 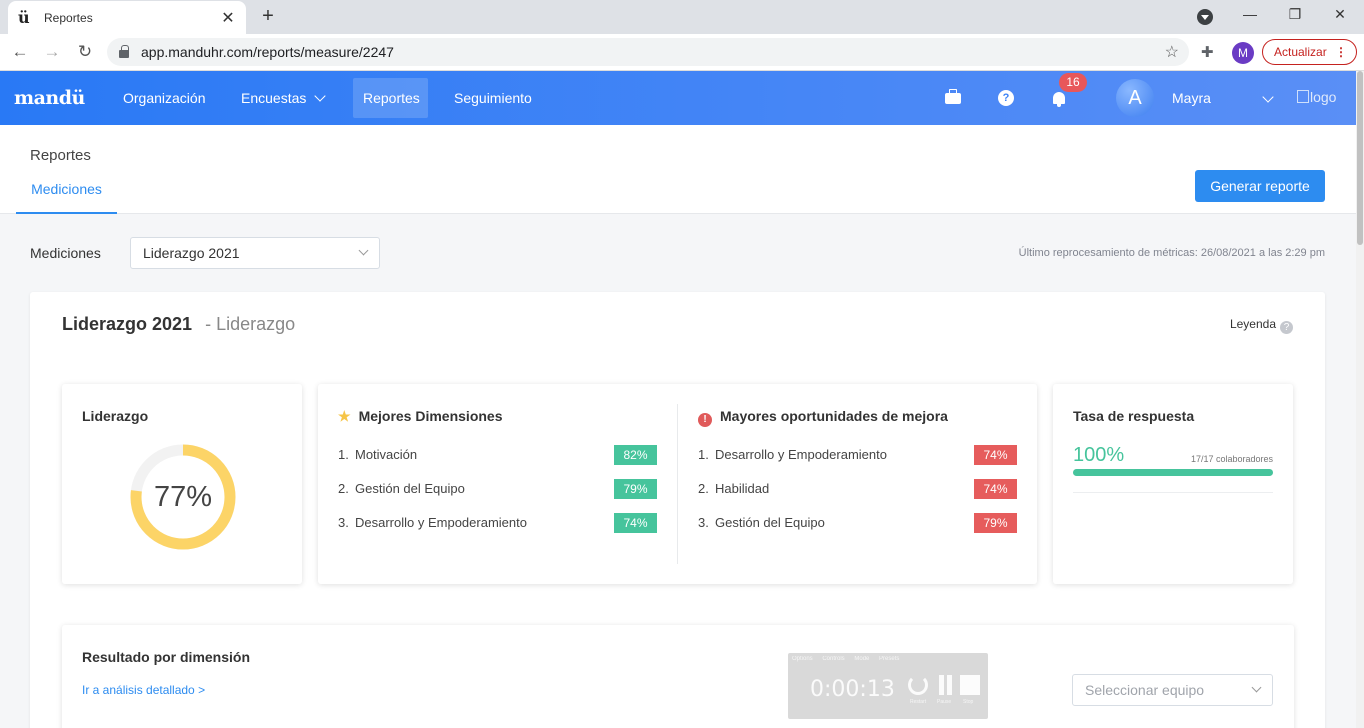 What do you see at coordinates (493, 98) in the screenshot?
I see `nav-seguimiento: Seguimiento` at bounding box center [493, 98].